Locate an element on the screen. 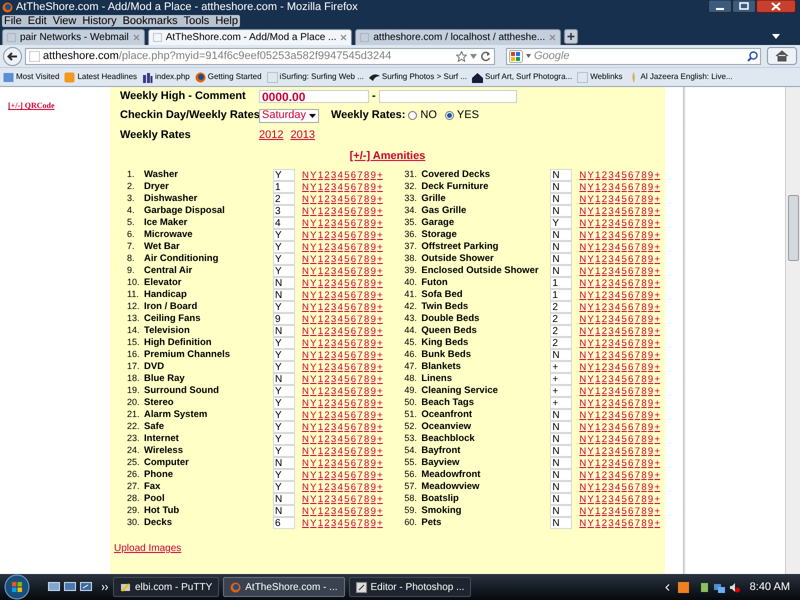  switch-windows-icon is located at coordinates (86, 587).